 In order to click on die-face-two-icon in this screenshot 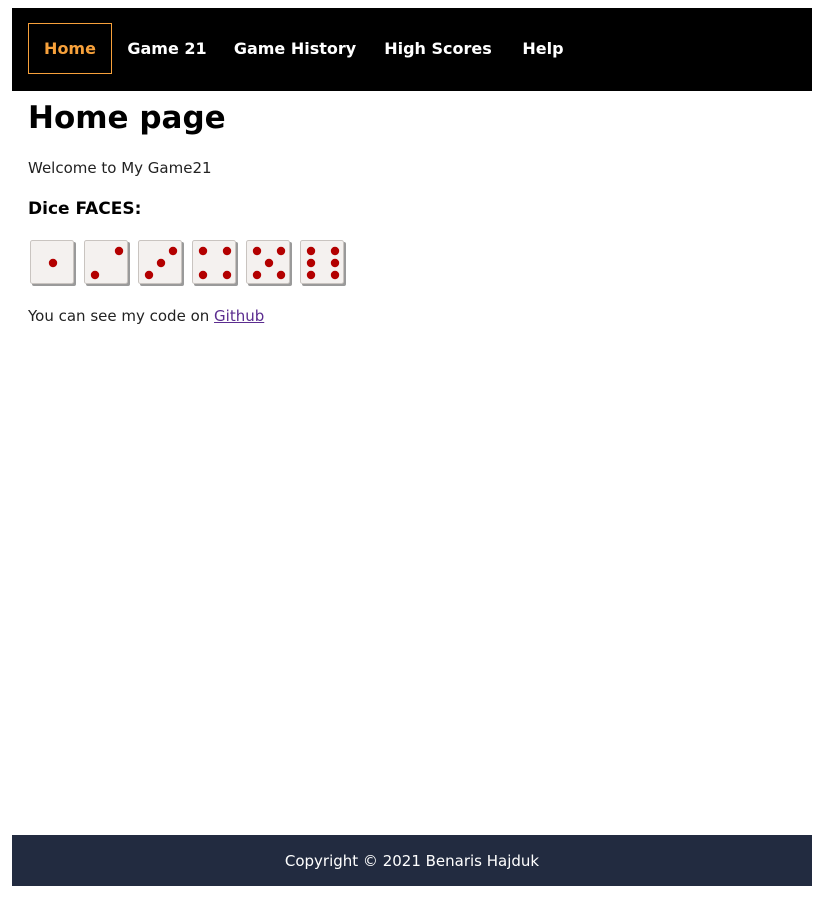, I will do `click(107, 263)`.